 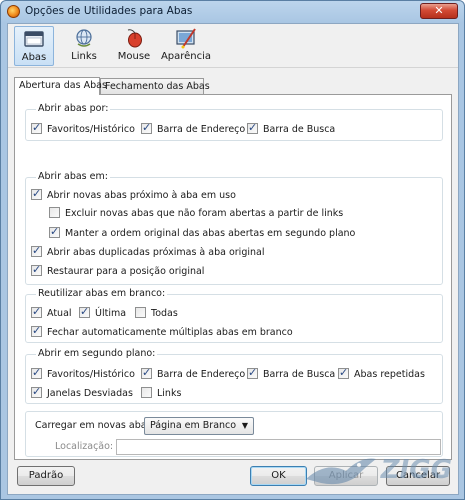 What do you see at coordinates (389, 374) in the screenshot?
I see `checkbox-label: Abas repetidas` at bounding box center [389, 374].